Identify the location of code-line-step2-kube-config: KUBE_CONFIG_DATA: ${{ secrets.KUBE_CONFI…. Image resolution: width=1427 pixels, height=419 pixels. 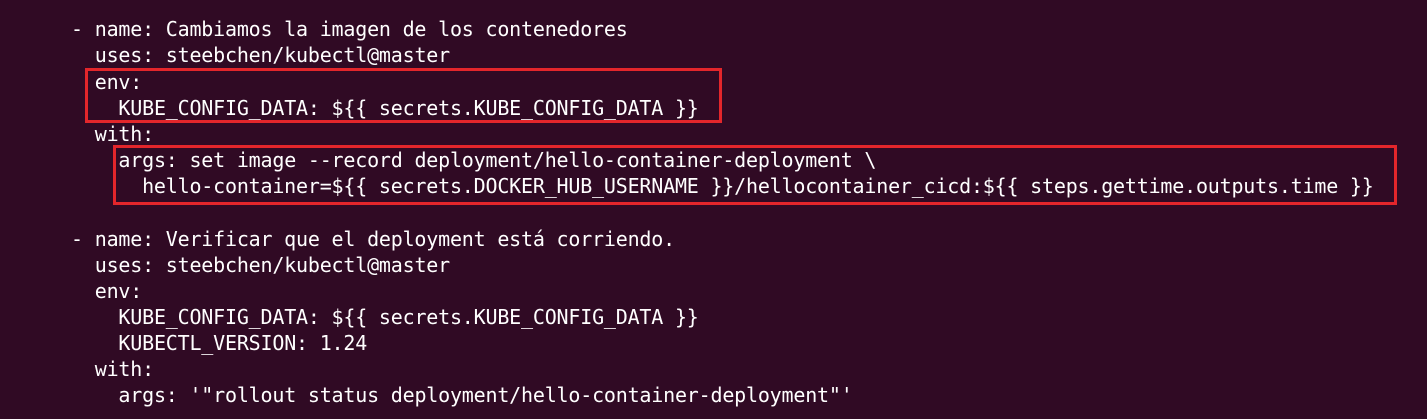
(408, 317).